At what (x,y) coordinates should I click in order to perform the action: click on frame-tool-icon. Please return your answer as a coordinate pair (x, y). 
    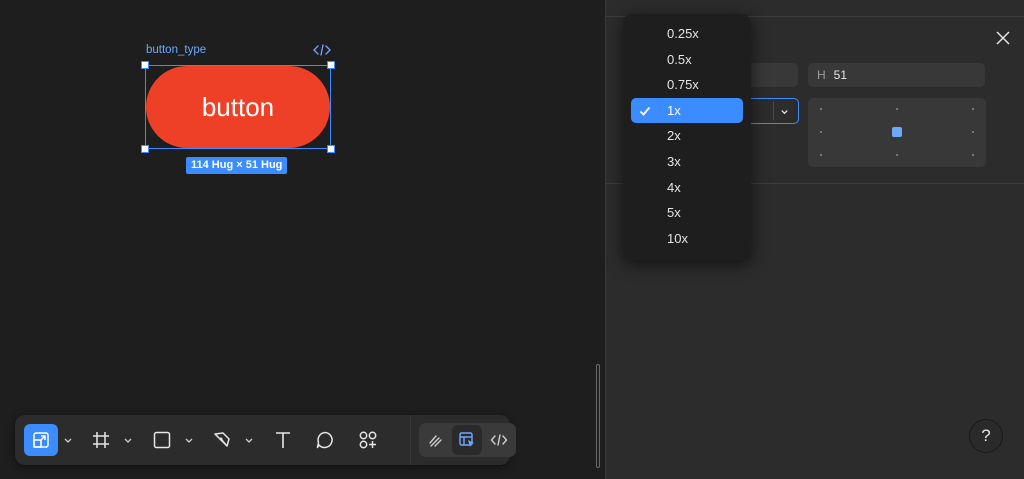
    Looking at the image, I should click on (101, 440).